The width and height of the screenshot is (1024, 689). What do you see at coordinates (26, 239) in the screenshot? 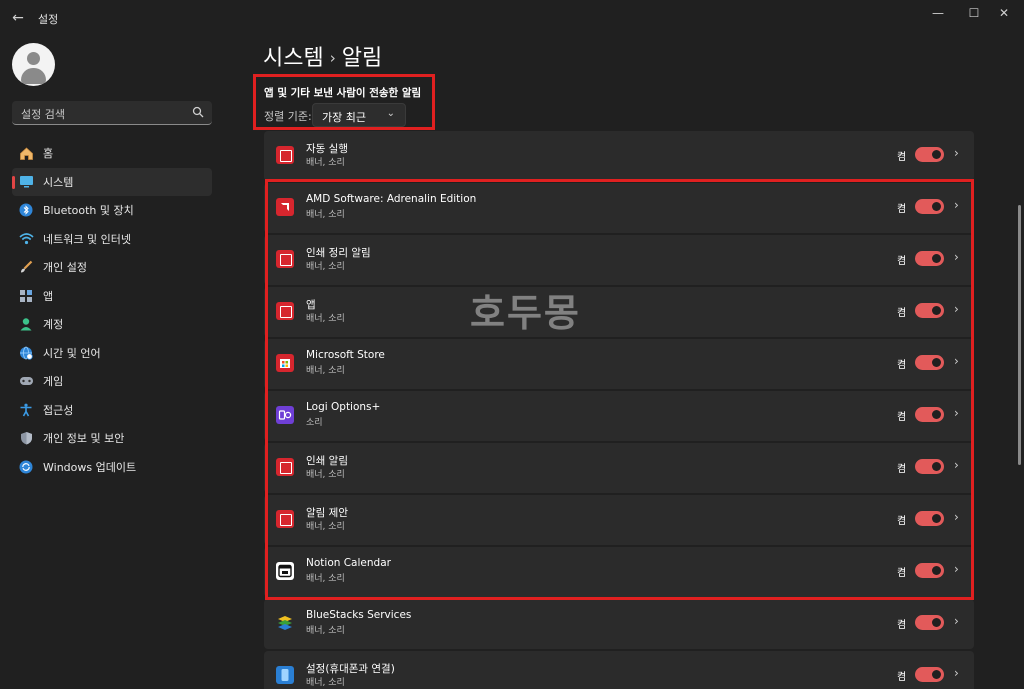
I see `wifi-icon` at bounding box center [26, 239].